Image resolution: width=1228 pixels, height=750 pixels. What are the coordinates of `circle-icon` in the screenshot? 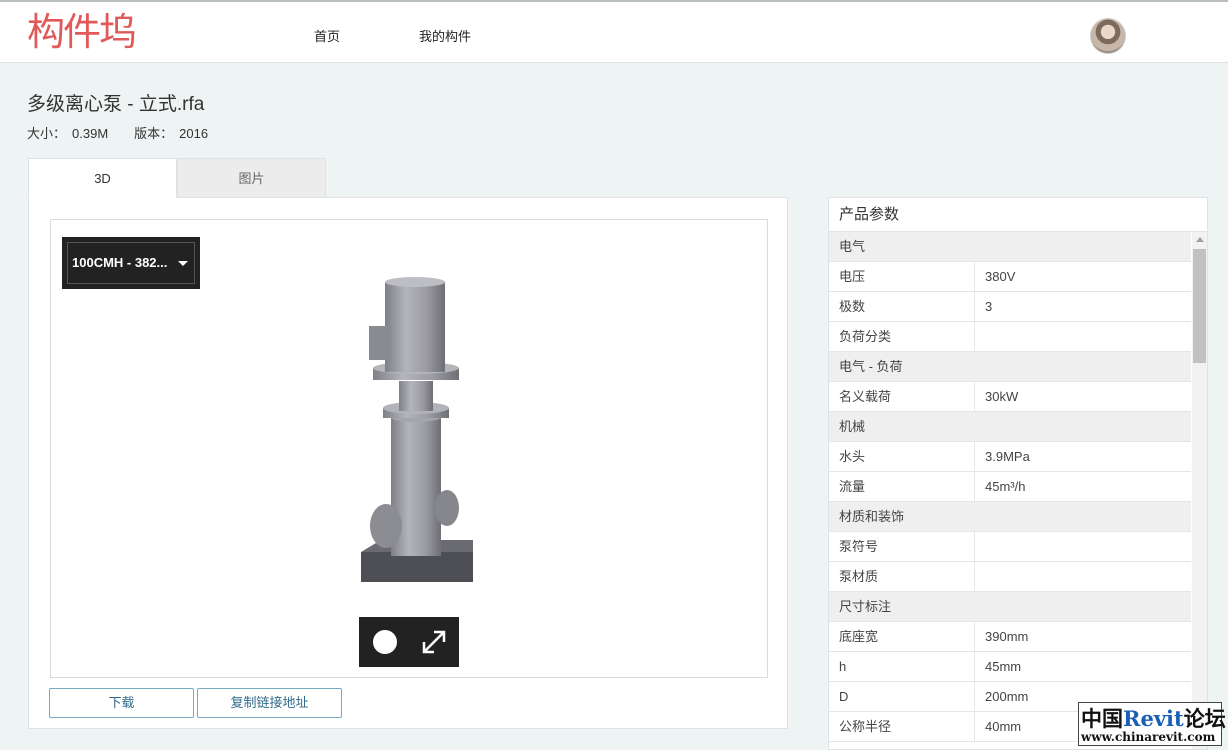 It's located at (385, 642).